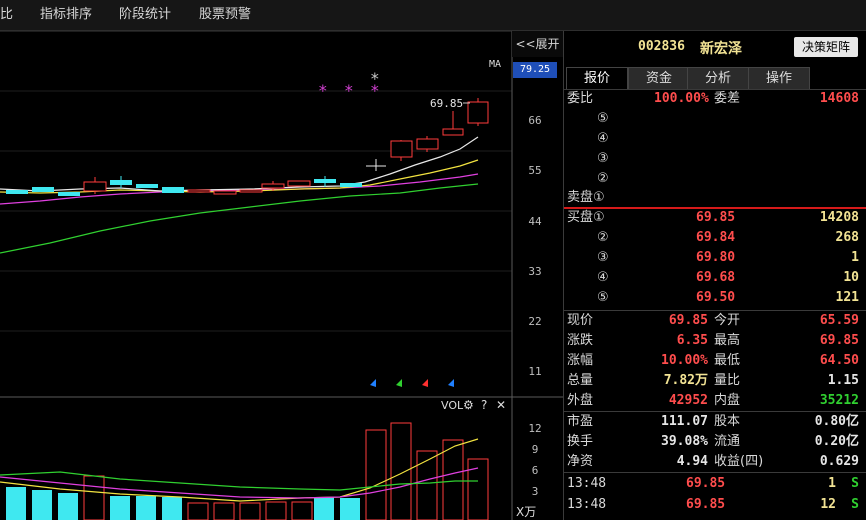  What do you see at coordinates (349, 84) in the screenshot?
I see `signal-markers: * * * *` at bounding box center [349, 84].